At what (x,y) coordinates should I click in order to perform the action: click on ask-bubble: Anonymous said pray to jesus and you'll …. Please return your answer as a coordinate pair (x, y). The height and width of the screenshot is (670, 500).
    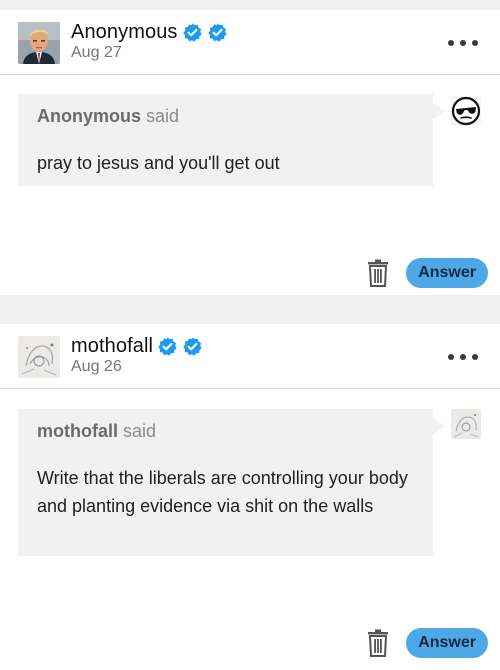
    Looking at the image, I should click on (231, 140).